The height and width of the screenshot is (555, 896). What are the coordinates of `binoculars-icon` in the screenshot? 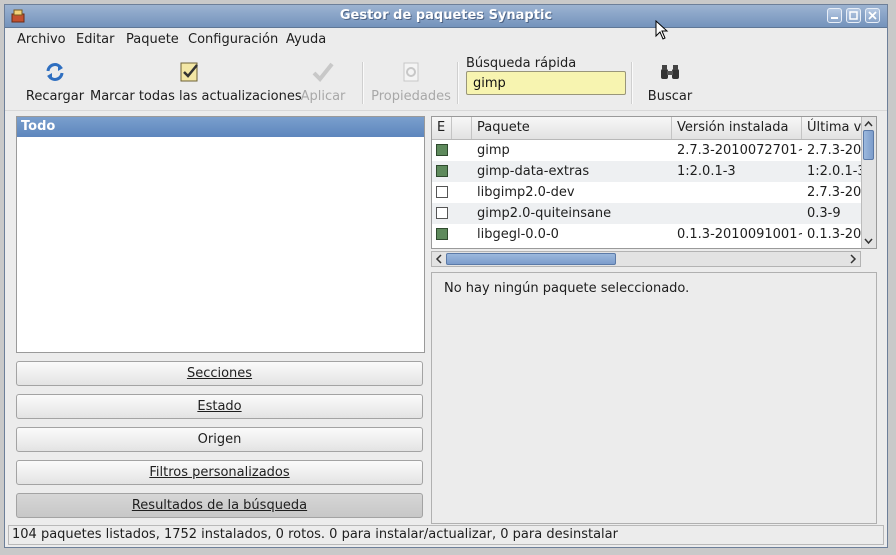 It's located at (670, 72).